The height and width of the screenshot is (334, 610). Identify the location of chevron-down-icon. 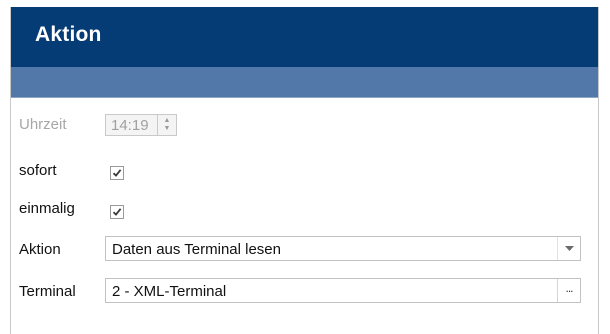
(569, 248).